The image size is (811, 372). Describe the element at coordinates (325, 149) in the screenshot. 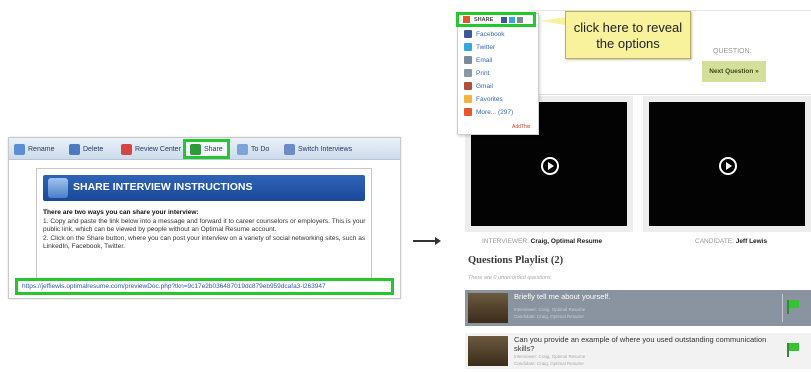

I see `switch-interviews-label: Switch Interviews` at that location.